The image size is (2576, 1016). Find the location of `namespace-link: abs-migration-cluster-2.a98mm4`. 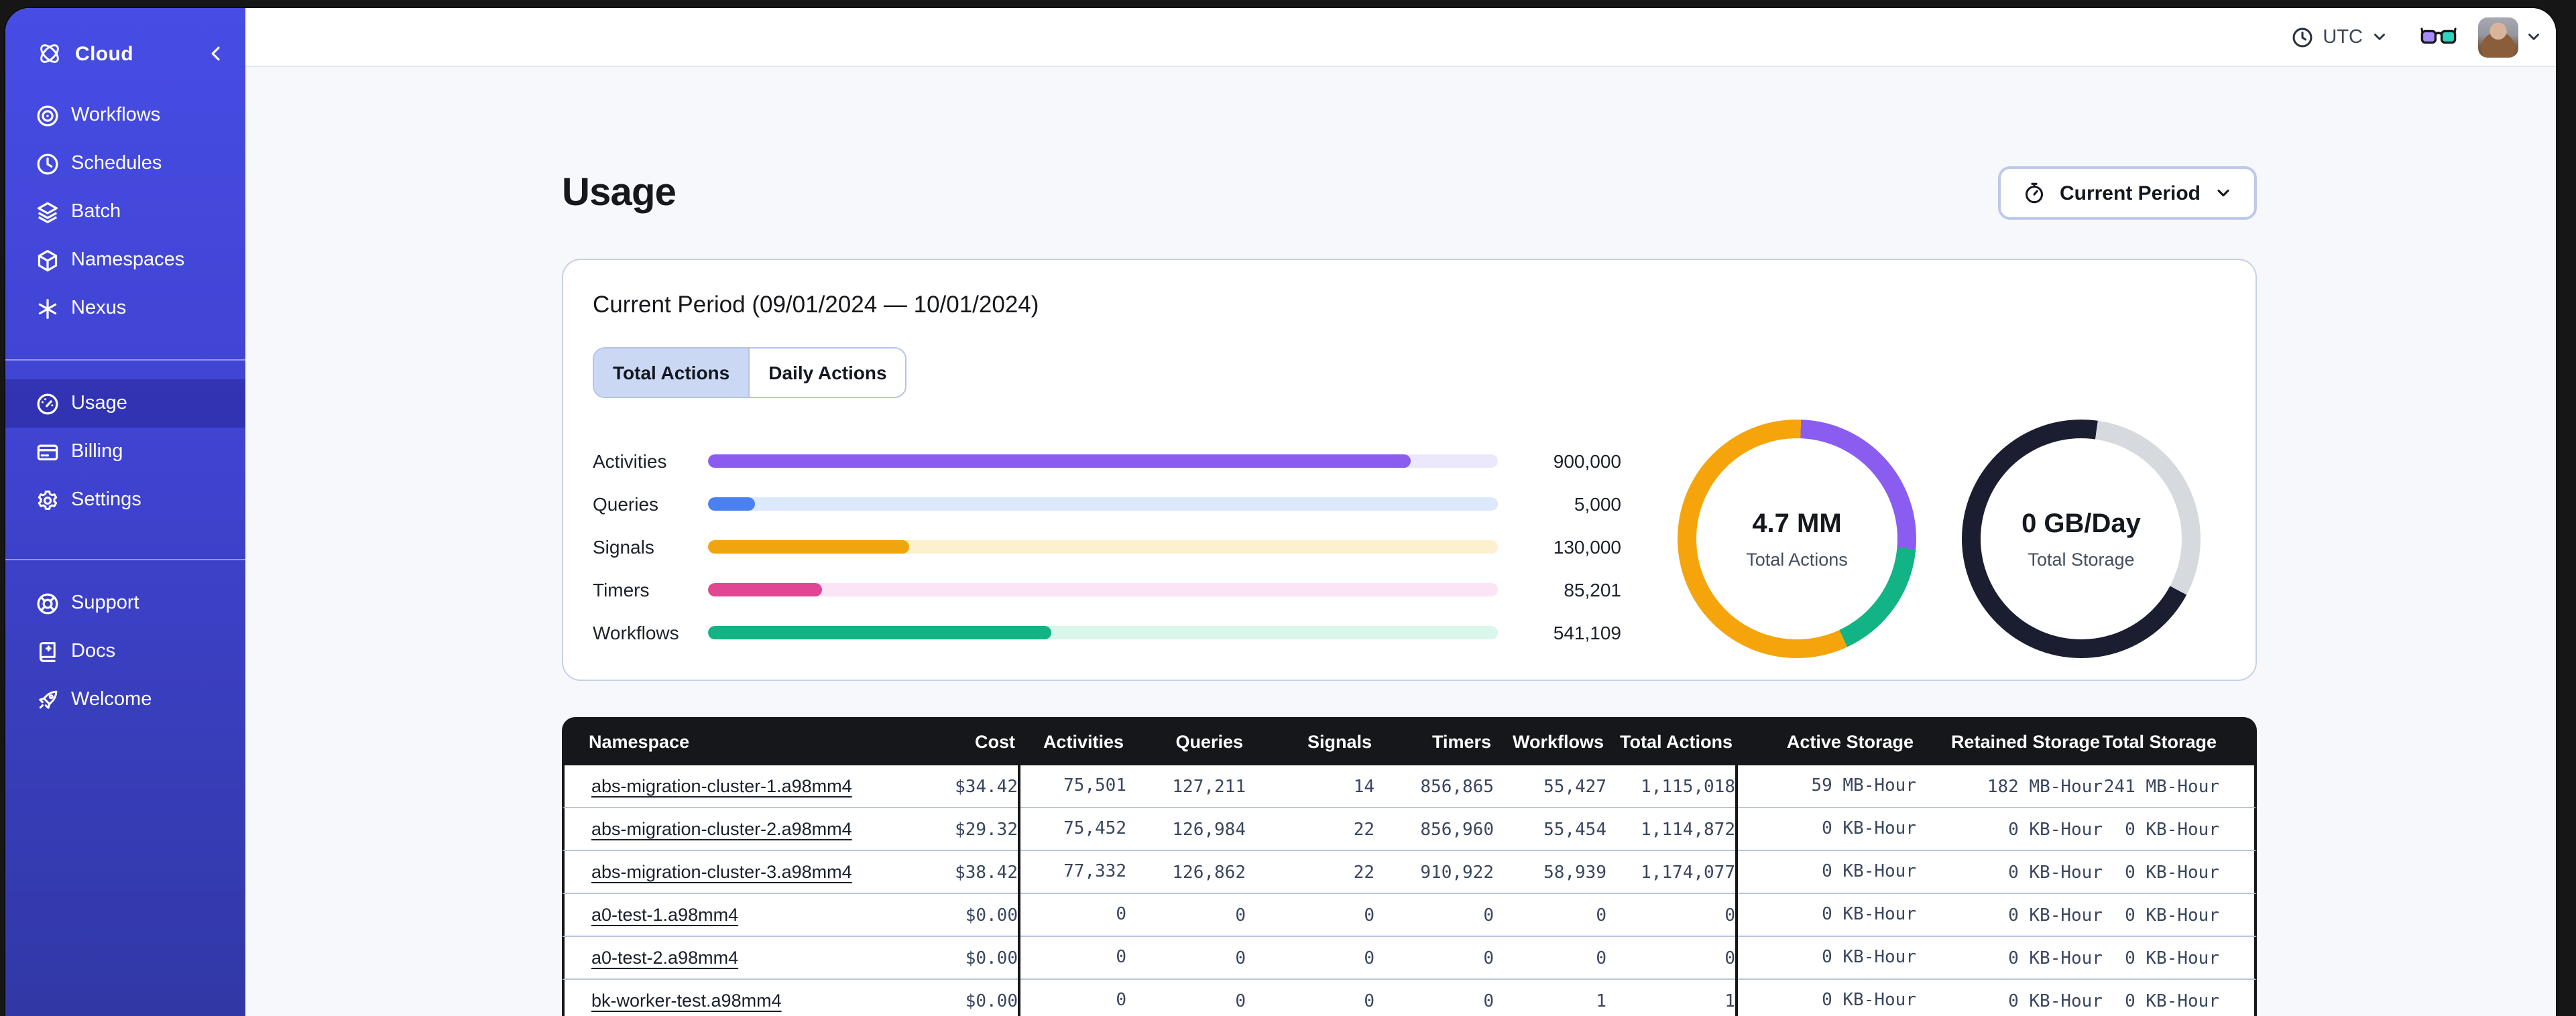

namespace-link: abs-migration-cluster-2.a98mm4 is located at coordinates (721, 829).